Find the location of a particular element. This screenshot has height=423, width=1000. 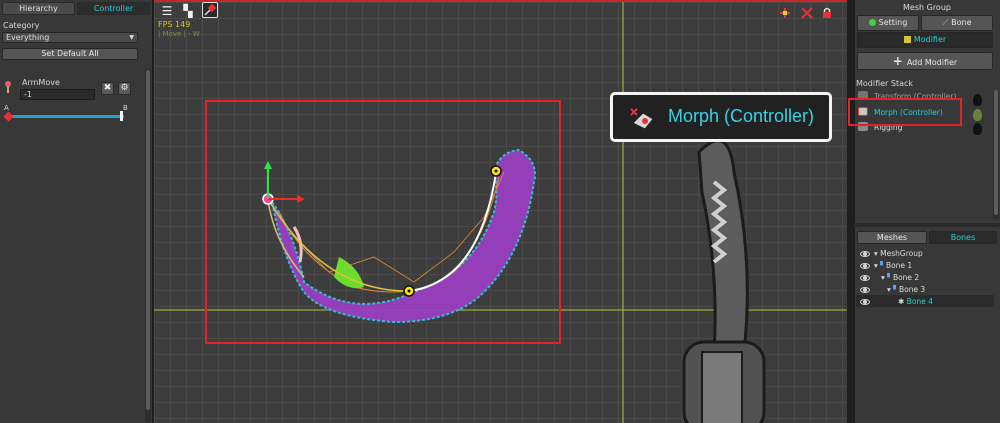

bone-button-label: Bone is located at coordinates (961, 22).